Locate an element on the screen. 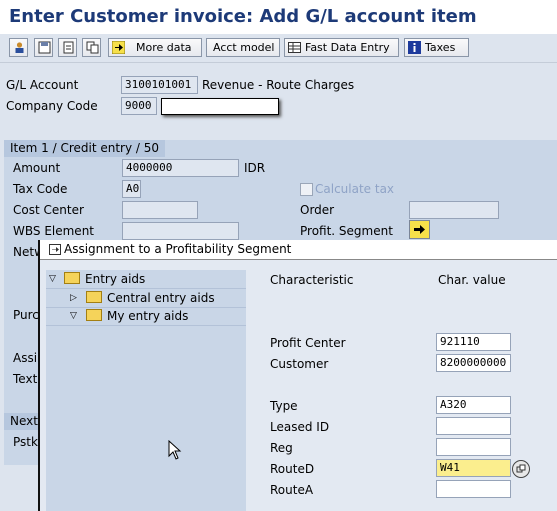 Image resolution: width=557 pixels, height=511 pixels. reg-field is located at coordinates (473, 447).